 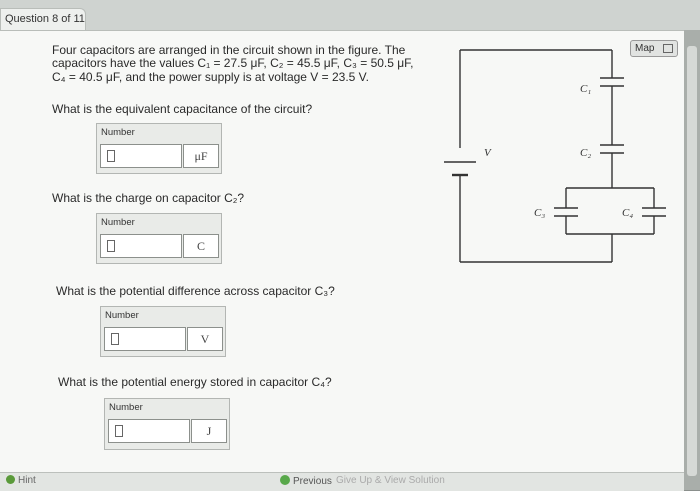 I want to click on answer-1-unit: μF, so click(x=201, y=156).